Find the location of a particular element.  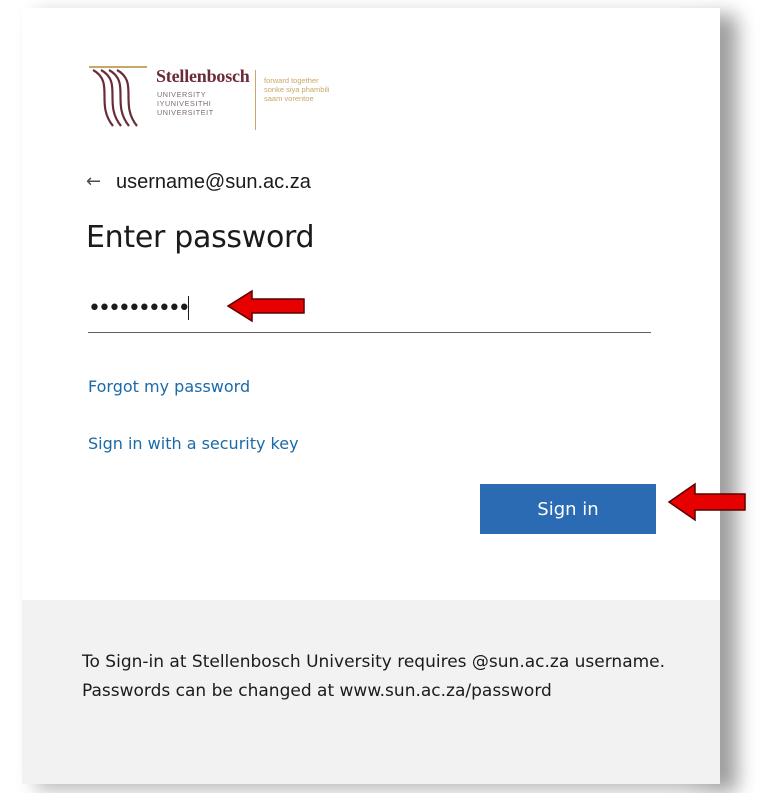

logo-subtitle: UNIVERSITY IYUNIVESITHI UNIVERSITEIT is located at coordinates (185, 103).